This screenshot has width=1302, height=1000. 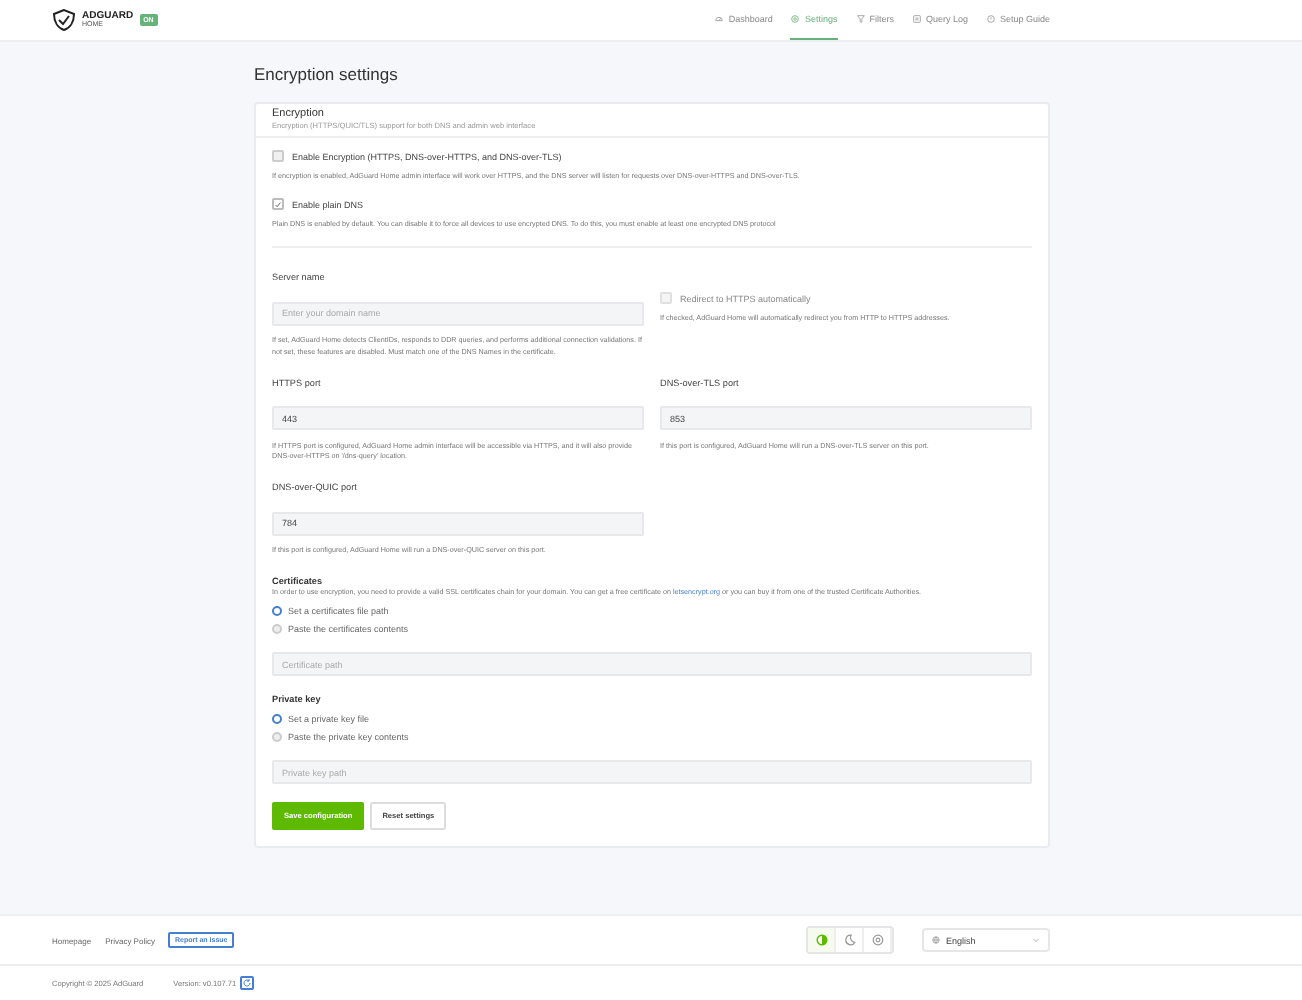 I want to click on refresh-icon, so click(x=247, y=983).